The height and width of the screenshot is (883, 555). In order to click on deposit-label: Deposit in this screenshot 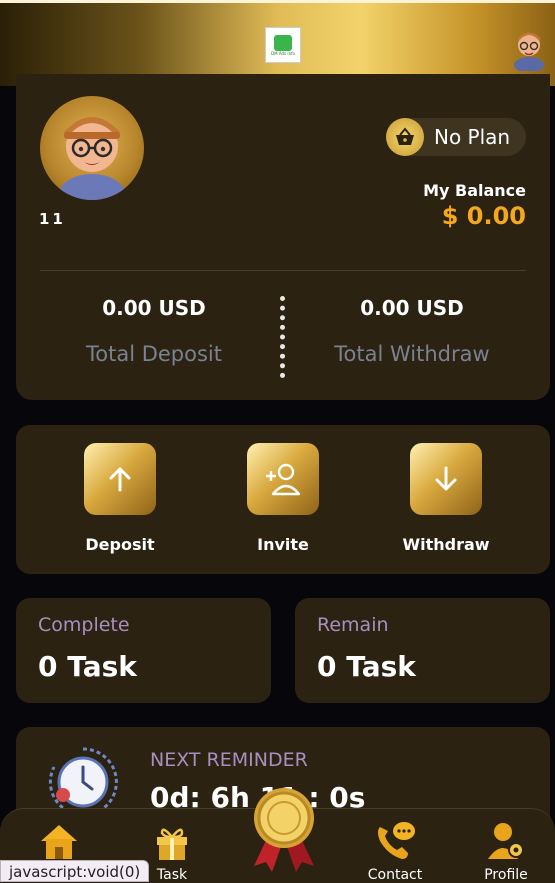, I will do `click(120, 544)`.